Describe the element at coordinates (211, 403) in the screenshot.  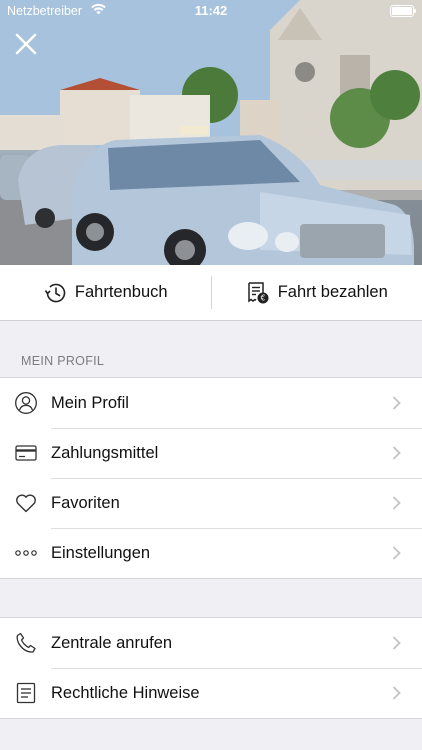
I see `menu-item-my-profile: Mein Profil` at that location.